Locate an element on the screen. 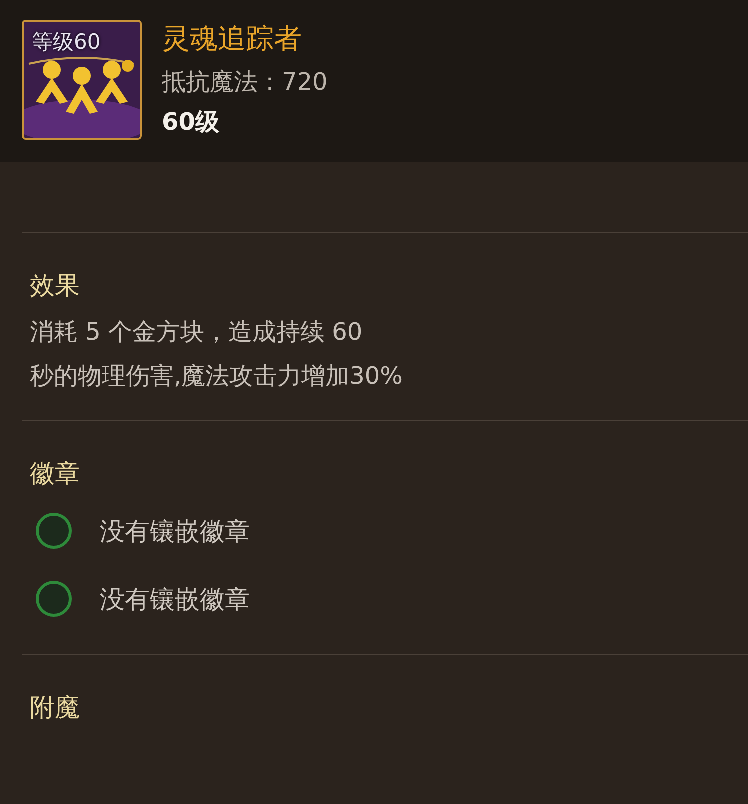 The width and height of the screenshot is (748, 804). item-level: 60级 is located at coordinates (191, 122).